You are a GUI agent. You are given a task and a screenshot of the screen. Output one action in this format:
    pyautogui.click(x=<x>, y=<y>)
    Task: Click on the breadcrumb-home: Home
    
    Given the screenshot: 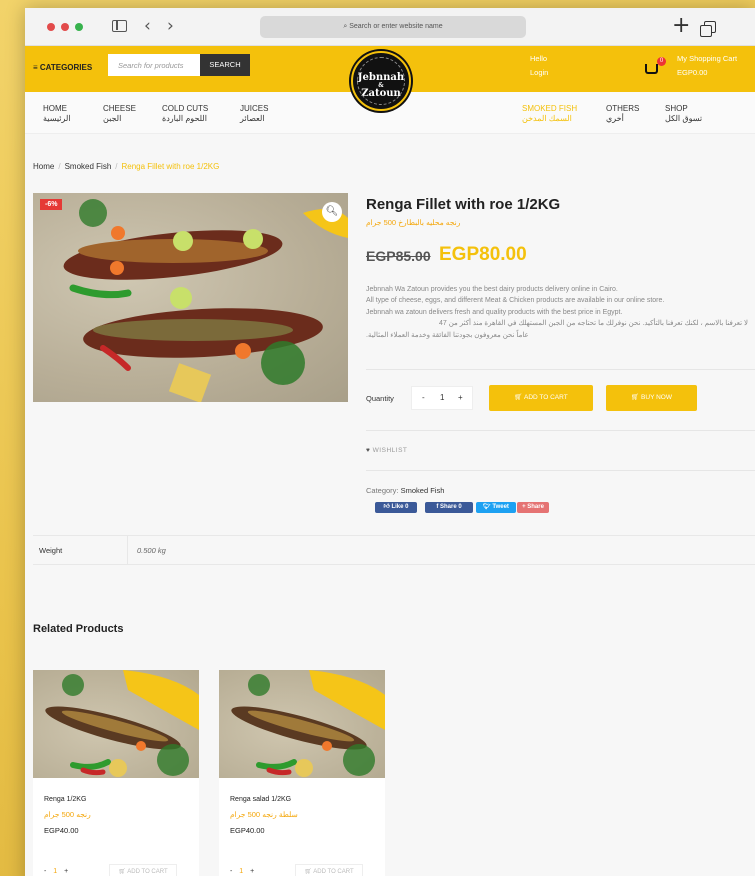 What is the action you would take?
    pyautogui.click(x=43, y=166)
    